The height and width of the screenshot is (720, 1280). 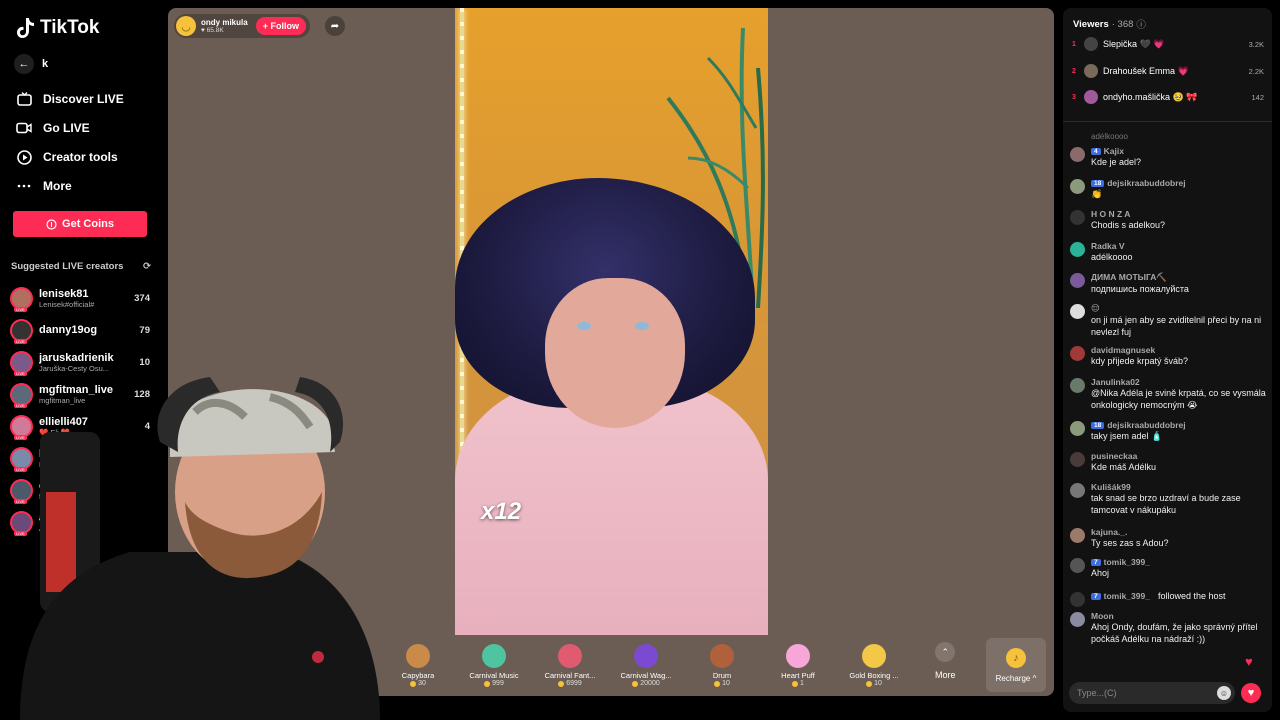 I want to click on chat-user: 😌, so click(x=1178, y=308).